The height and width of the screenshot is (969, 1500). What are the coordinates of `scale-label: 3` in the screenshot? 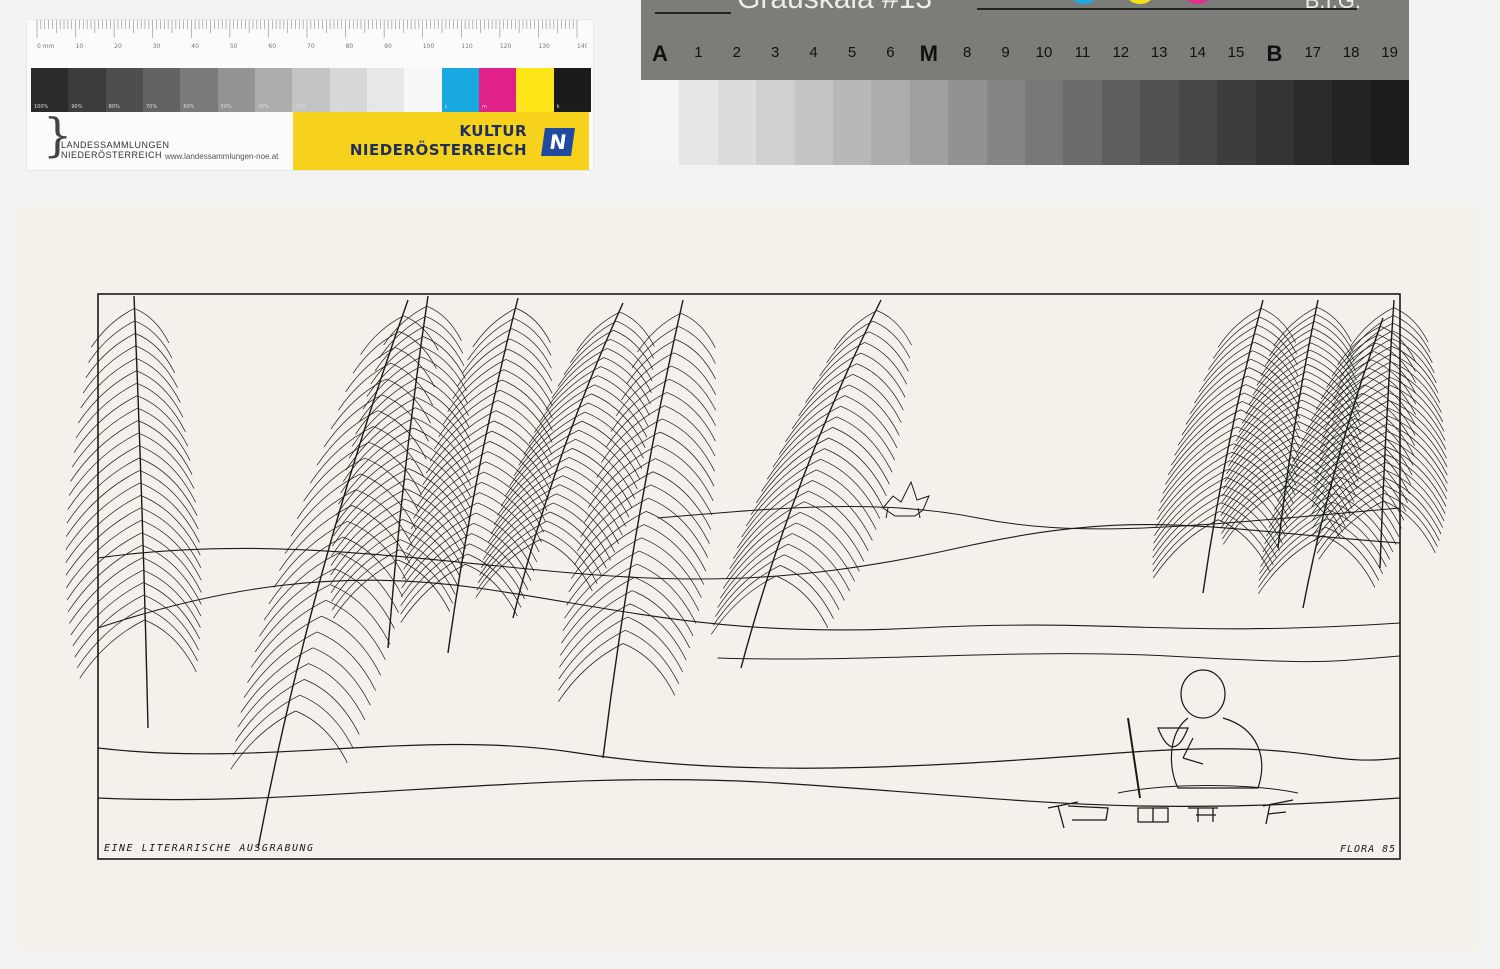 It's located at (775, 52).